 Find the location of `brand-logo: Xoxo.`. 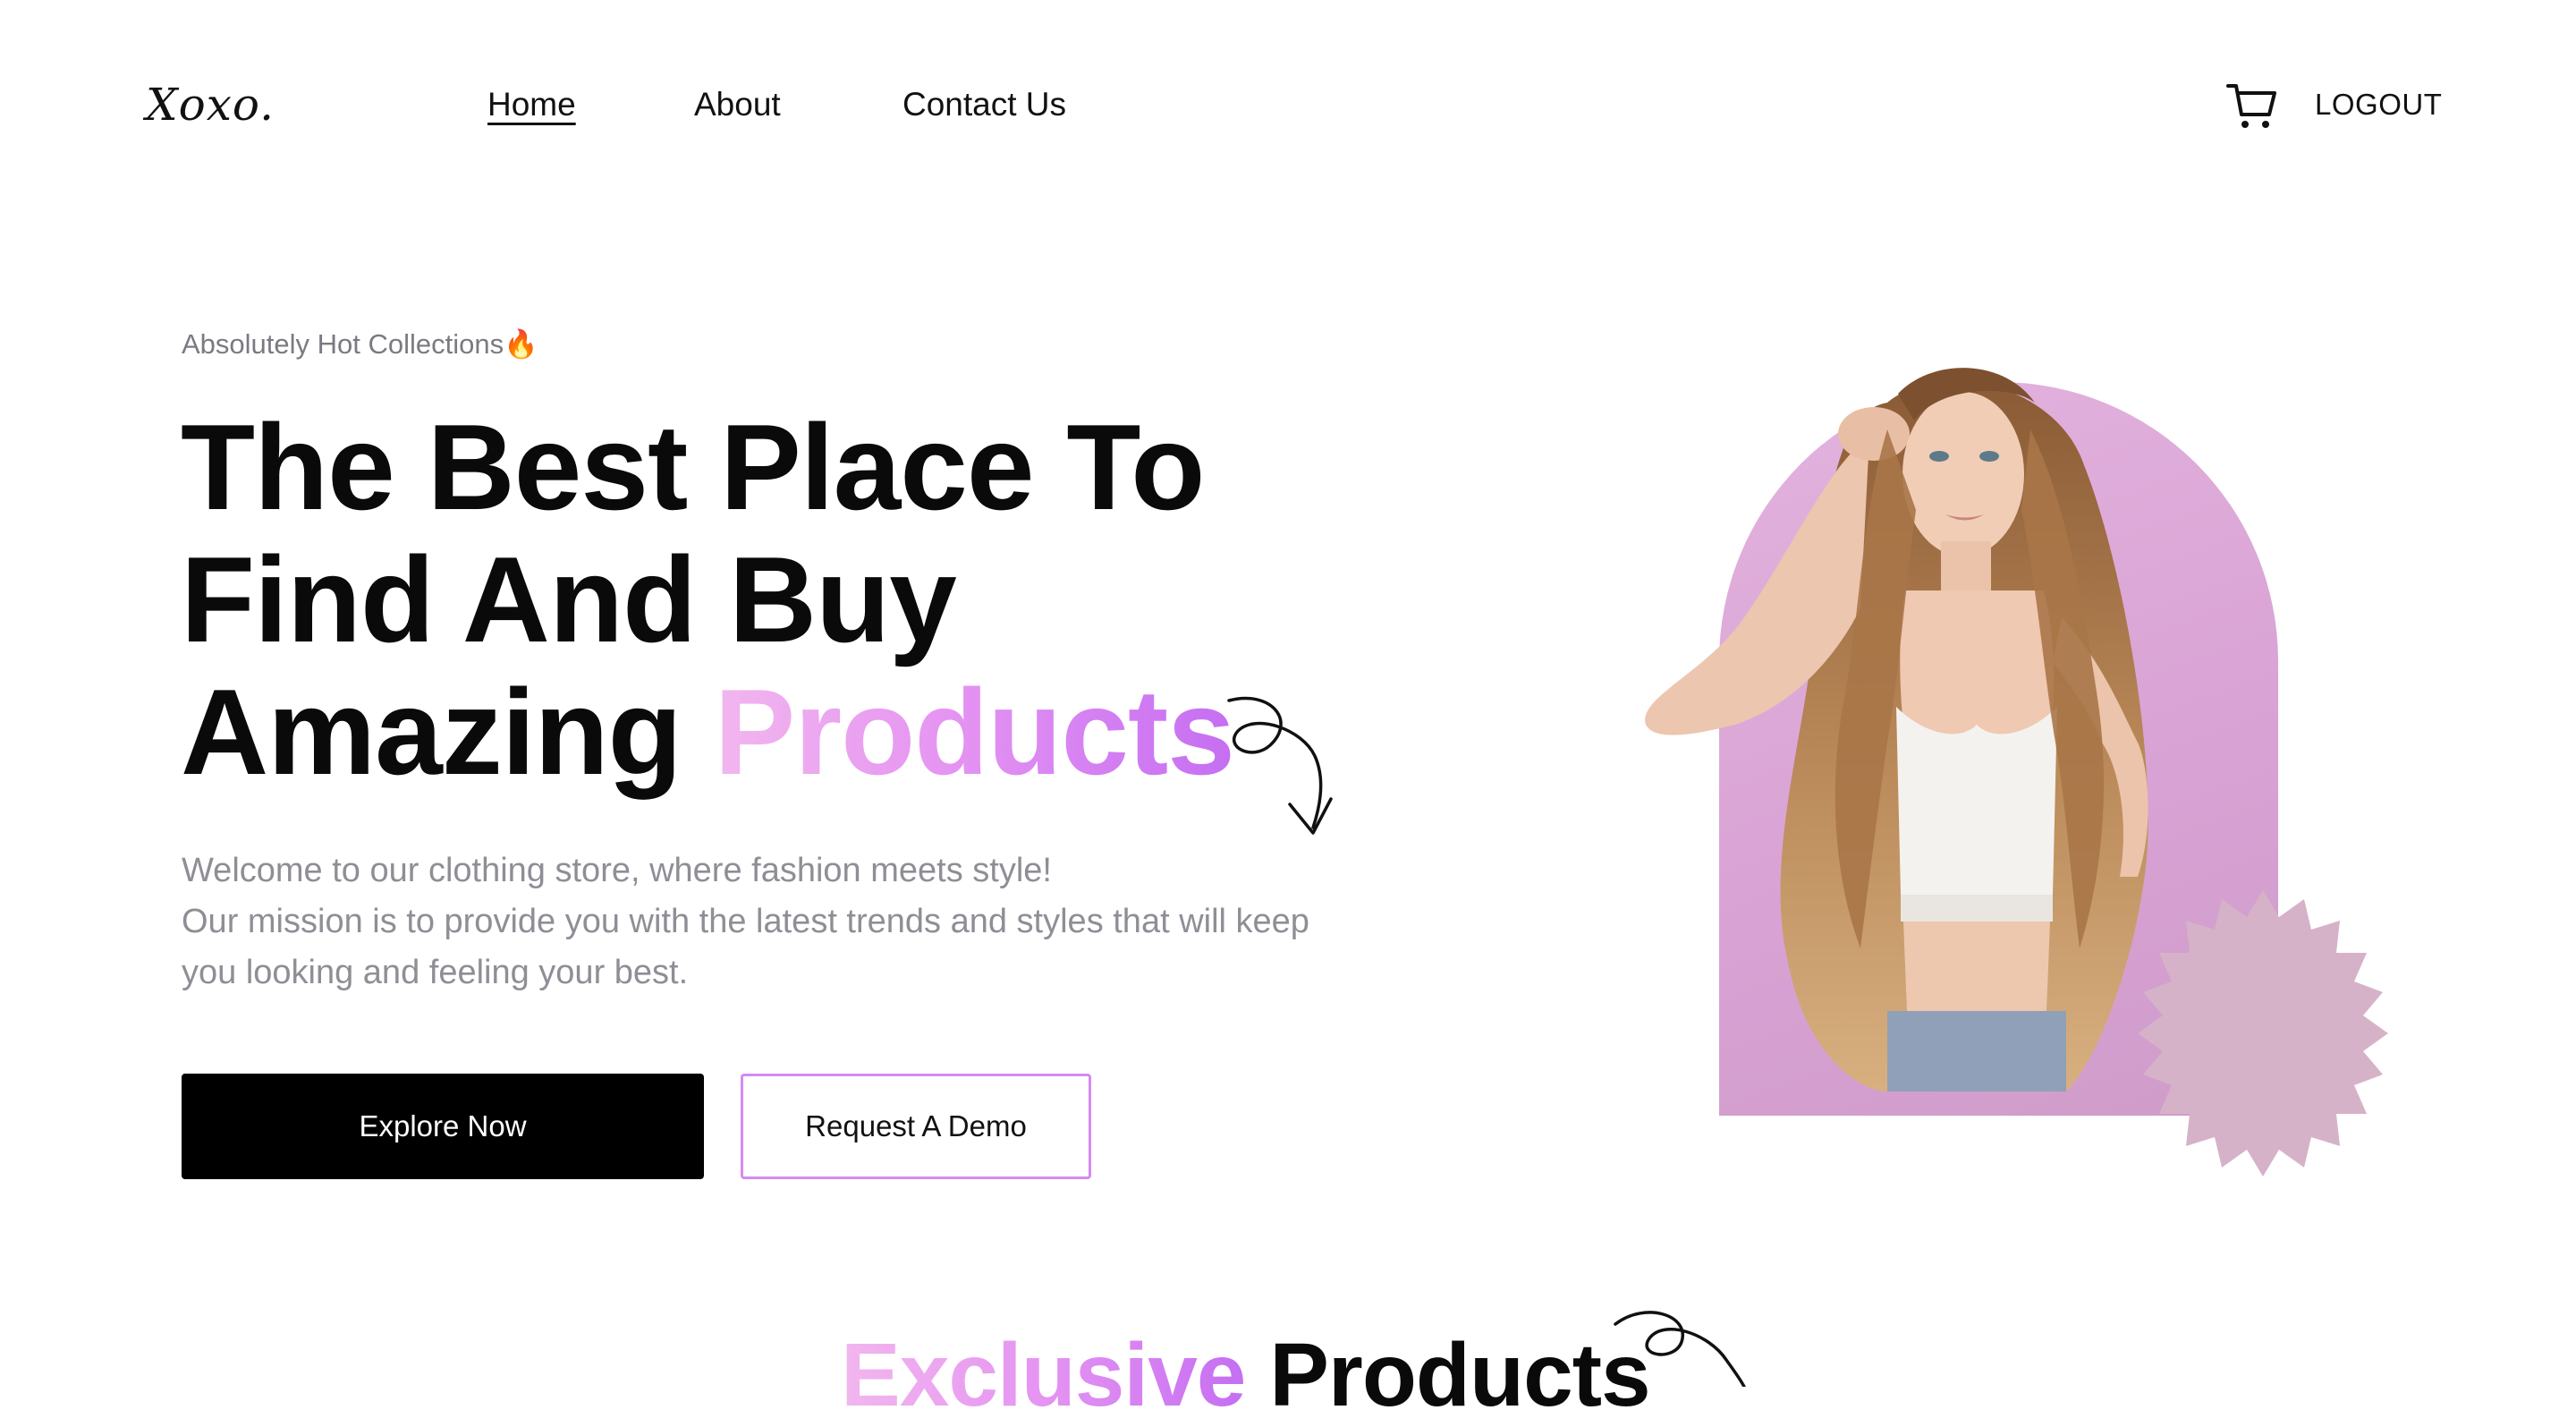

brand-logo: Xoxo. is located at coordinates (210, 105).